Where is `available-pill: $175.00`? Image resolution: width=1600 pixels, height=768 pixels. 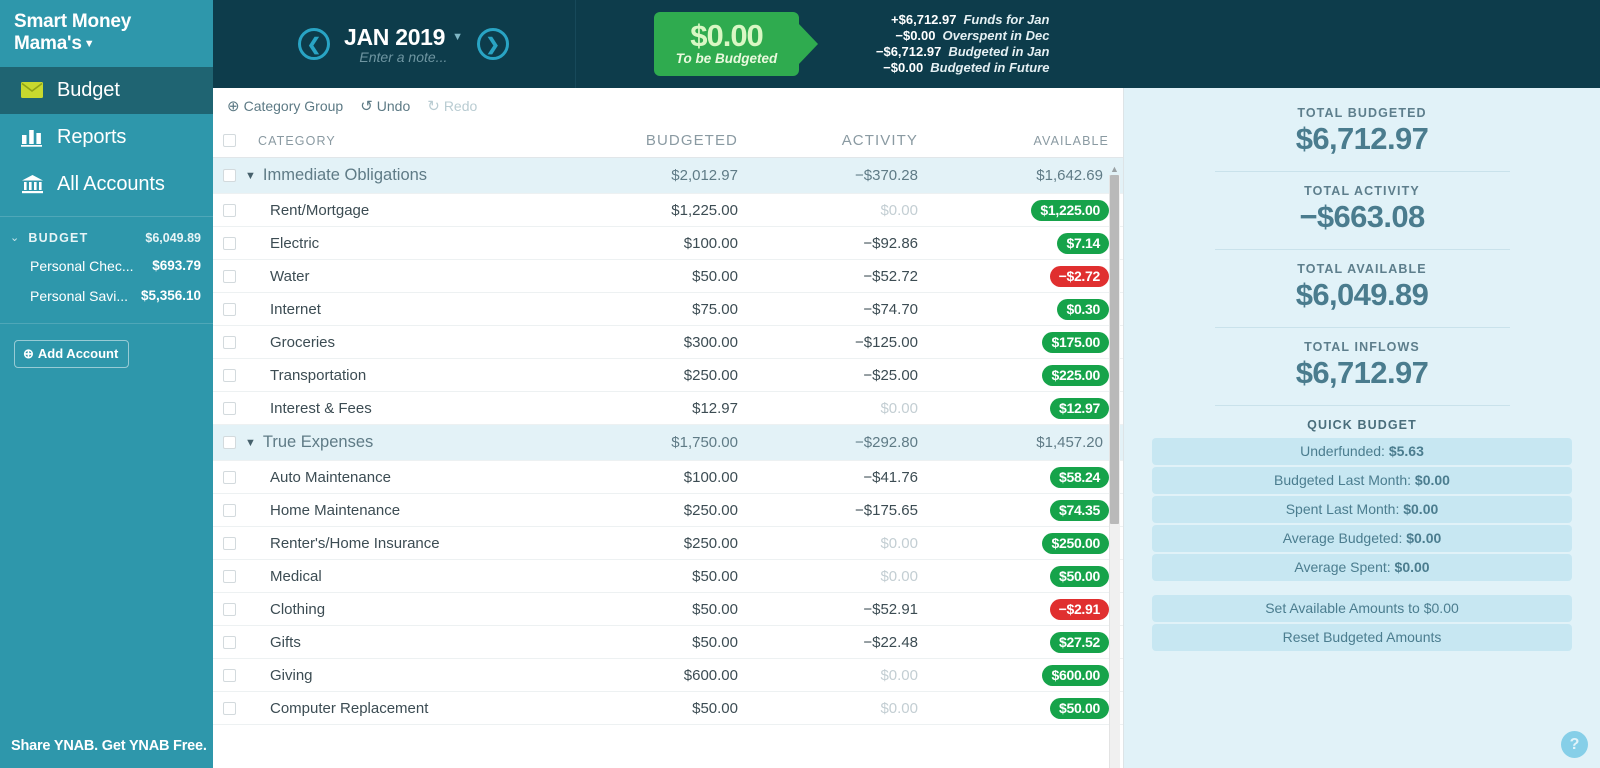 available-pill: $175.00 is located at coordinates (1075, 342).